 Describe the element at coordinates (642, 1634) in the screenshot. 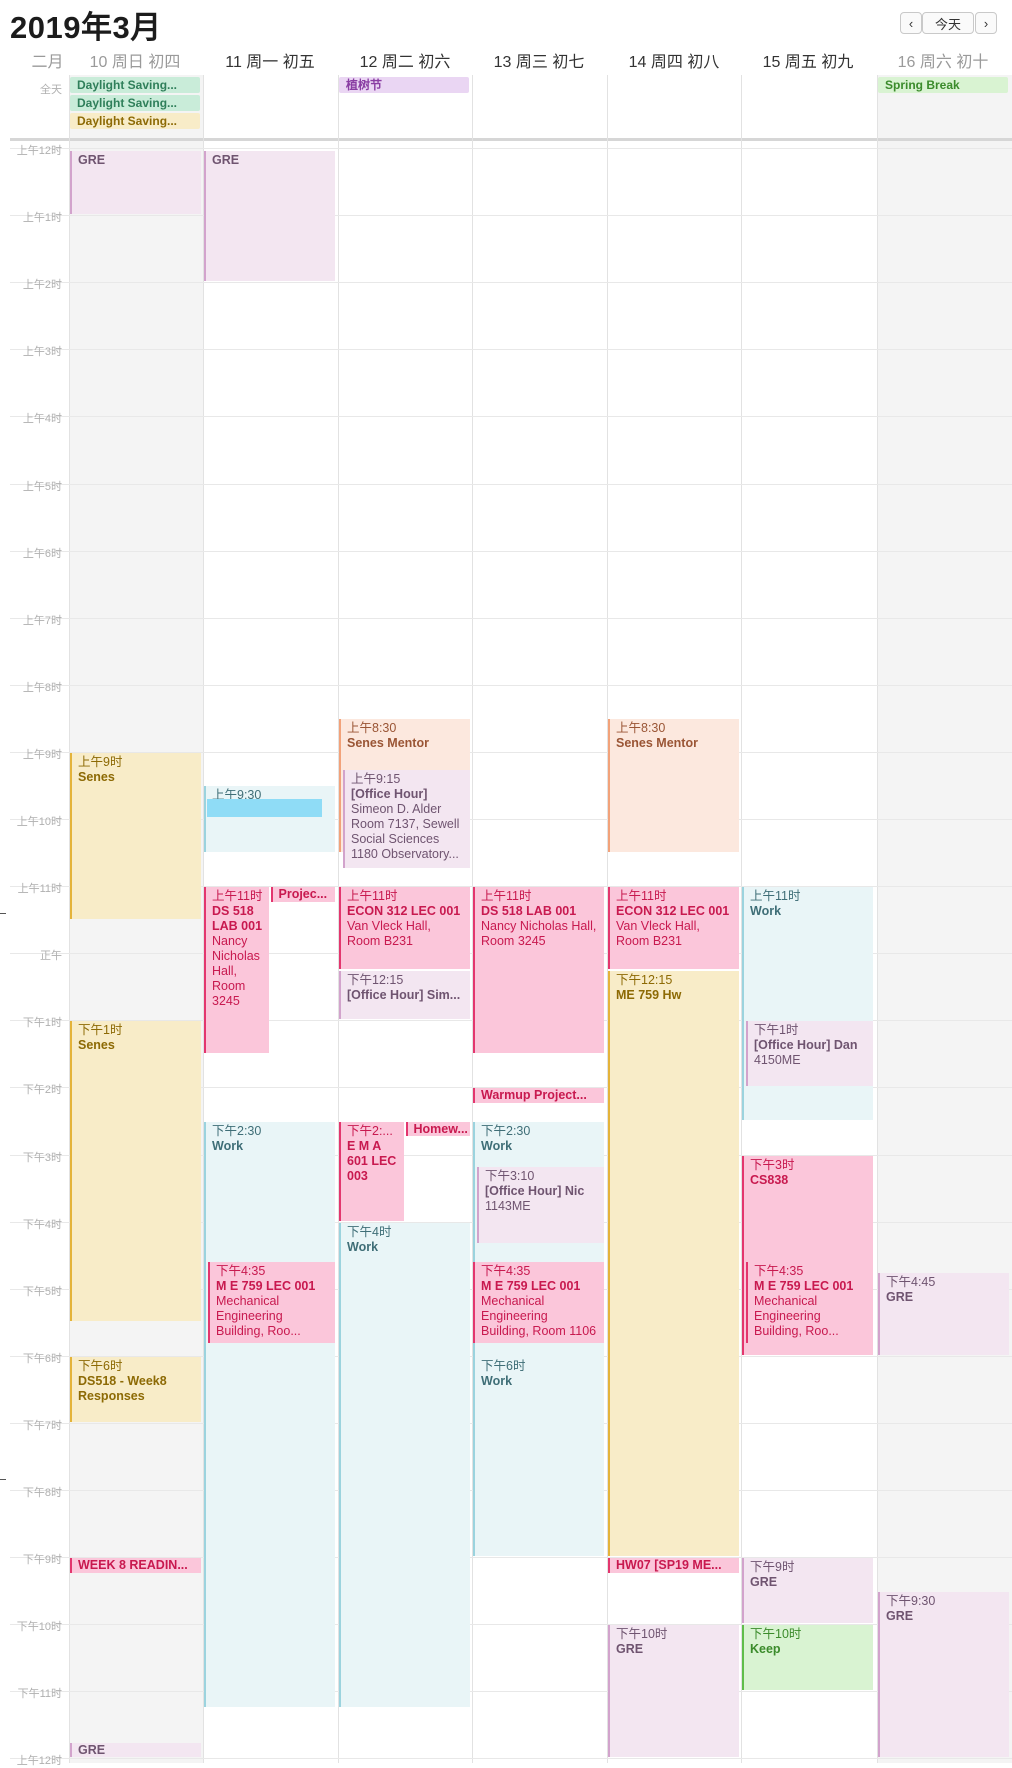

I see `event-time: 下午10时` at that location.